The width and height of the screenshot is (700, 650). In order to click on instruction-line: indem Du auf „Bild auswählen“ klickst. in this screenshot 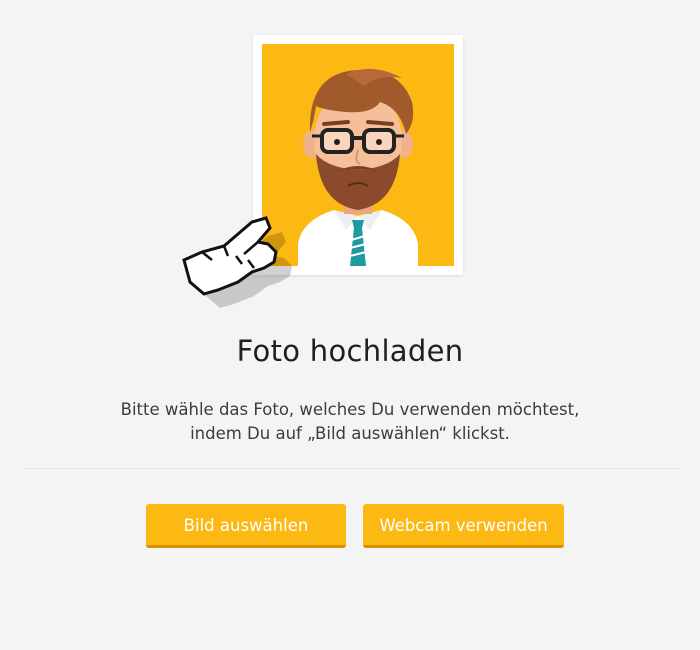, I will do `click(350, 433)`.